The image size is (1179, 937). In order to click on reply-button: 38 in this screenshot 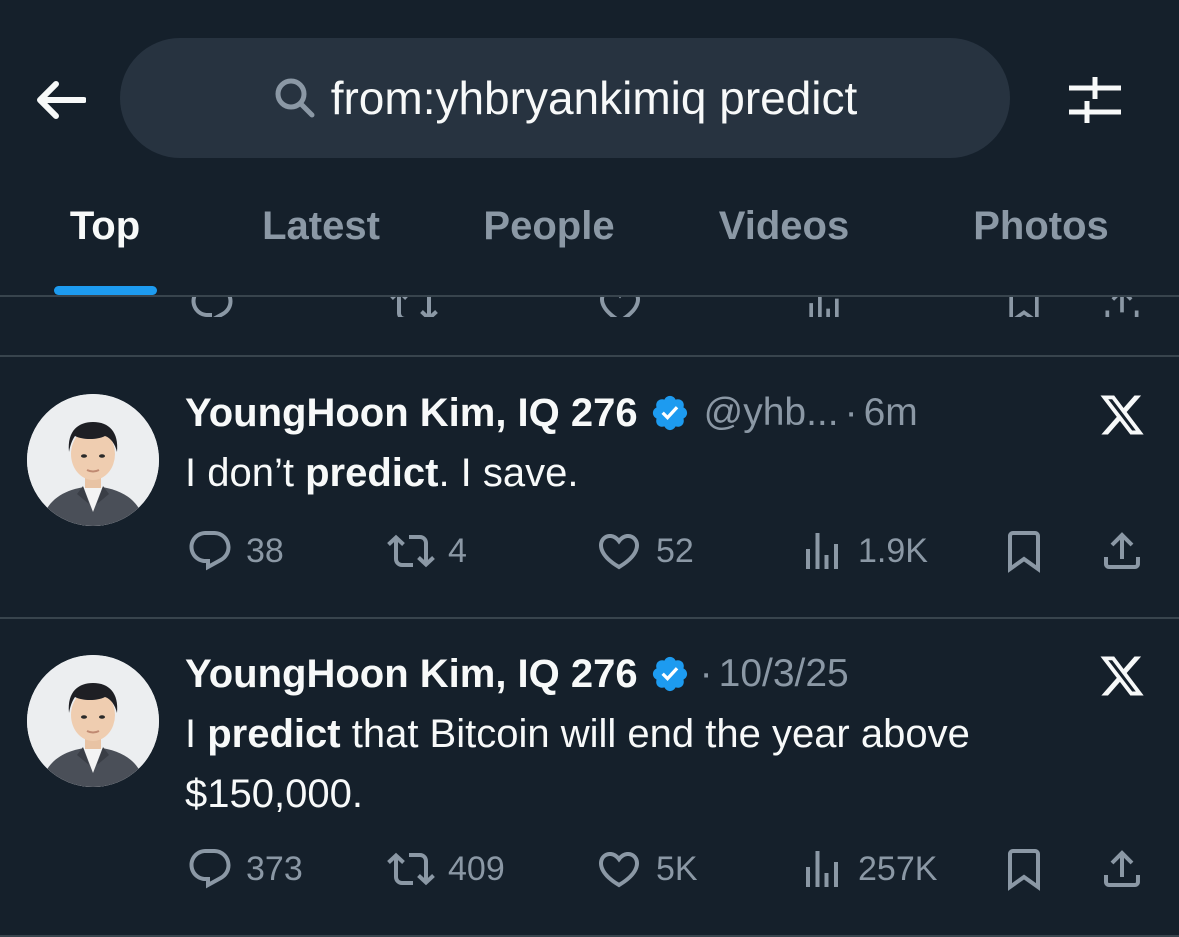, I will do `click(235, 551)`.